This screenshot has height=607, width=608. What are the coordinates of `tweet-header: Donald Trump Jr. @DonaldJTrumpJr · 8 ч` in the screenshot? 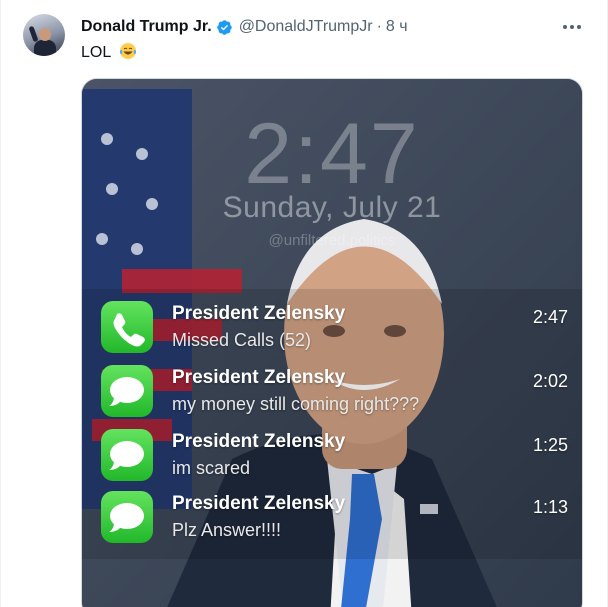 It's located at (244, 27).